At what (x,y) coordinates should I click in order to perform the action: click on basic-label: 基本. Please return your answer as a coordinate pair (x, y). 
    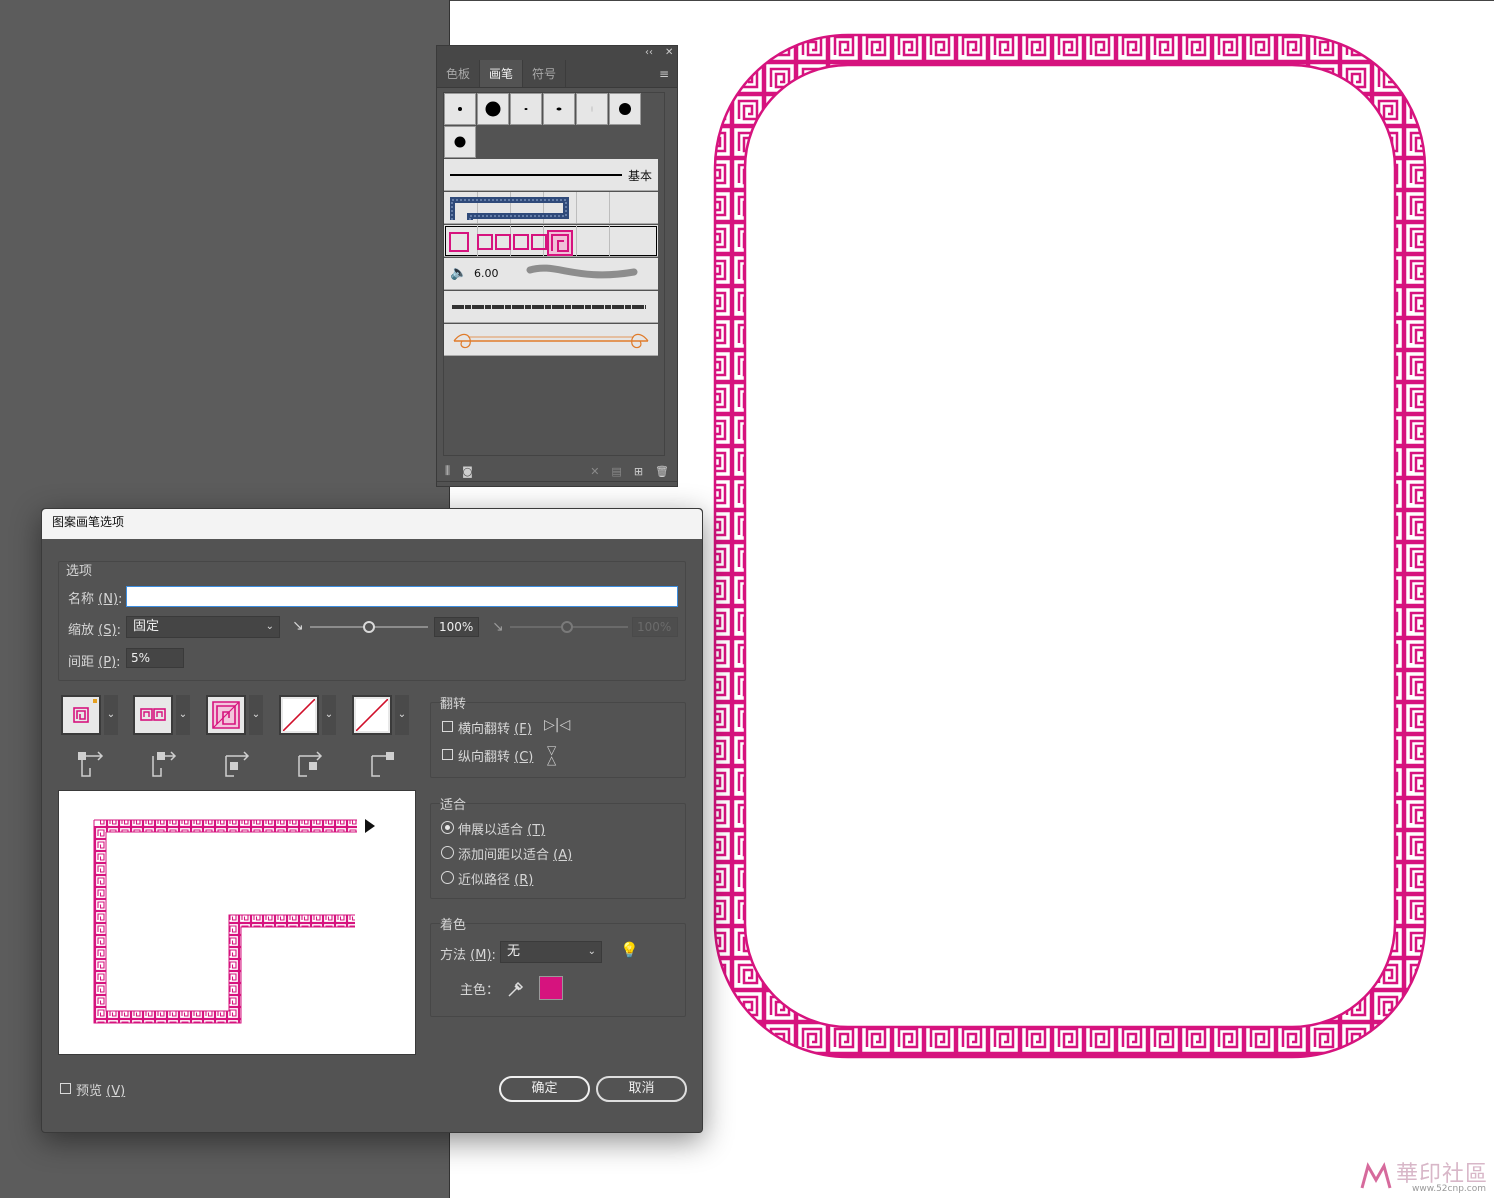
    Looking at the image, I should click on (639, 176).